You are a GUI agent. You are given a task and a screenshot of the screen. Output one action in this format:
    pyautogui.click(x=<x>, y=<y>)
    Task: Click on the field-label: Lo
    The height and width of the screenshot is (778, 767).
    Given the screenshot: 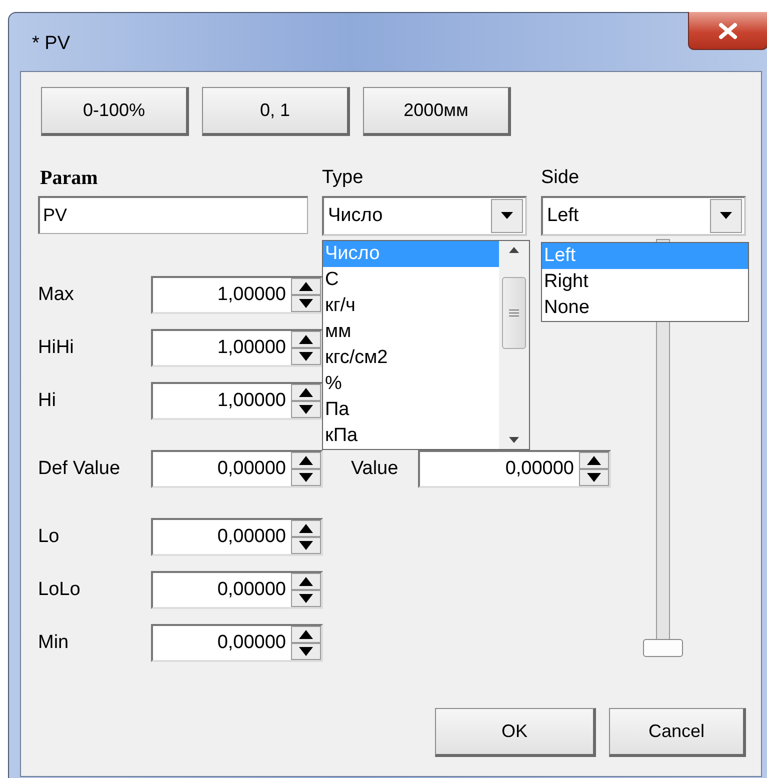 What is the action you would take?
    pyautogui.click(x=49, y=537)
    